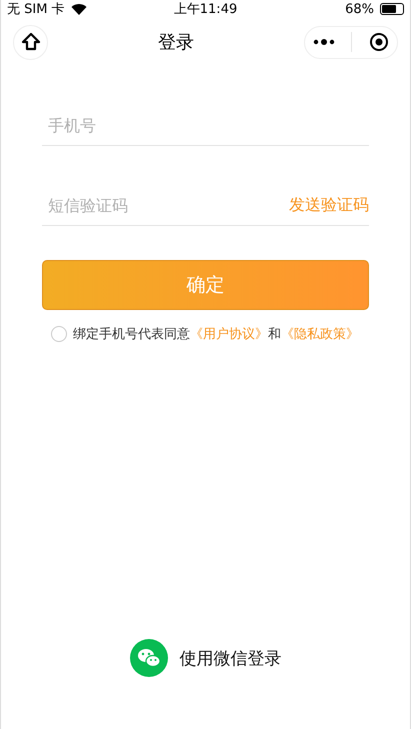 The image size is (411, 729). Describe the element at coordinates (329, 205) in the screenshot. I see `send-code-button: 发送验证码` at that location.